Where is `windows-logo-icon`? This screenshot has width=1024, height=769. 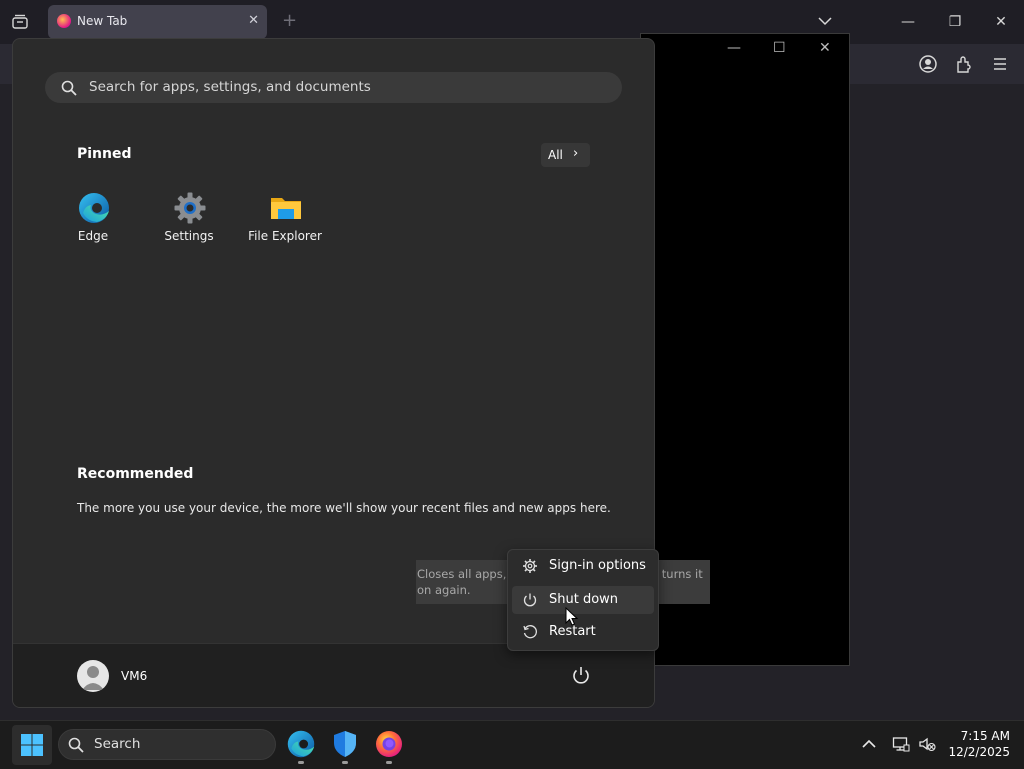 windows-logo-icon is located at coordinates (32, 745).